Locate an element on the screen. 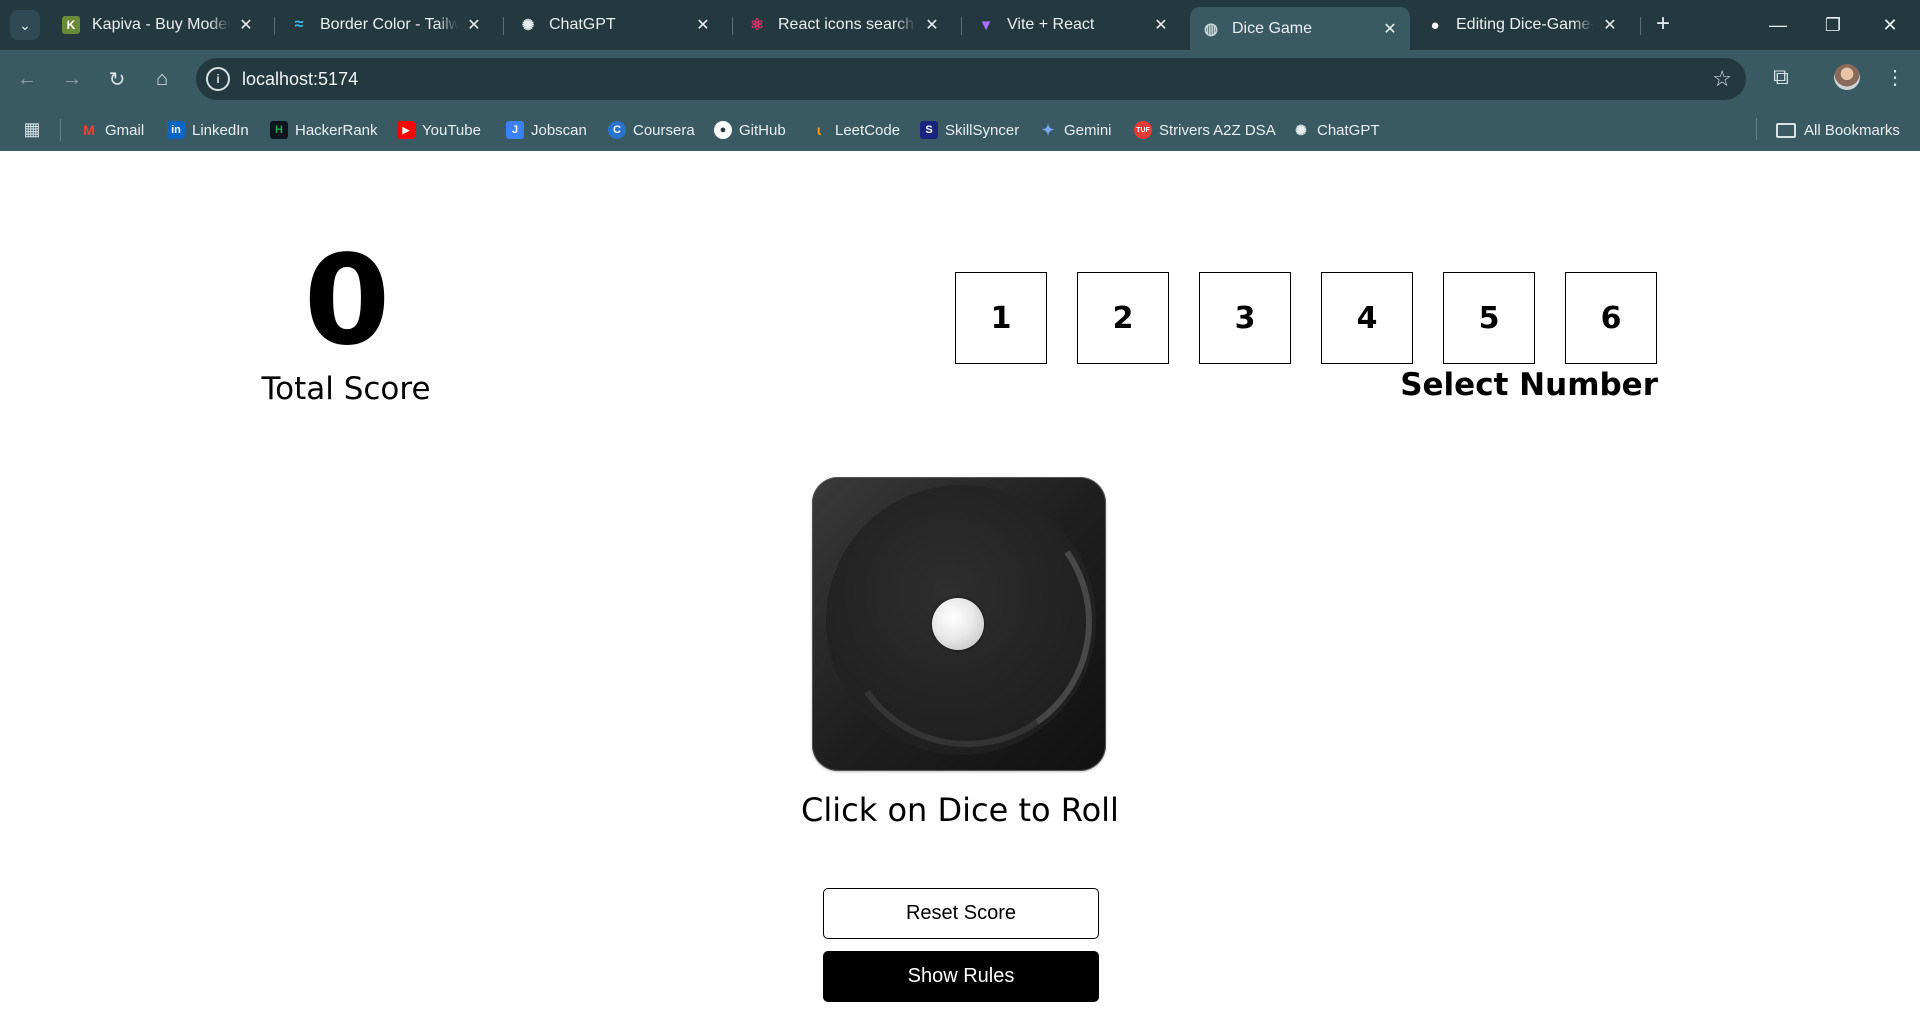 Image resolution: width=1920 pixels, height=1020 pixels. reload-icon: ↻ is located at coordinates (117, 79).